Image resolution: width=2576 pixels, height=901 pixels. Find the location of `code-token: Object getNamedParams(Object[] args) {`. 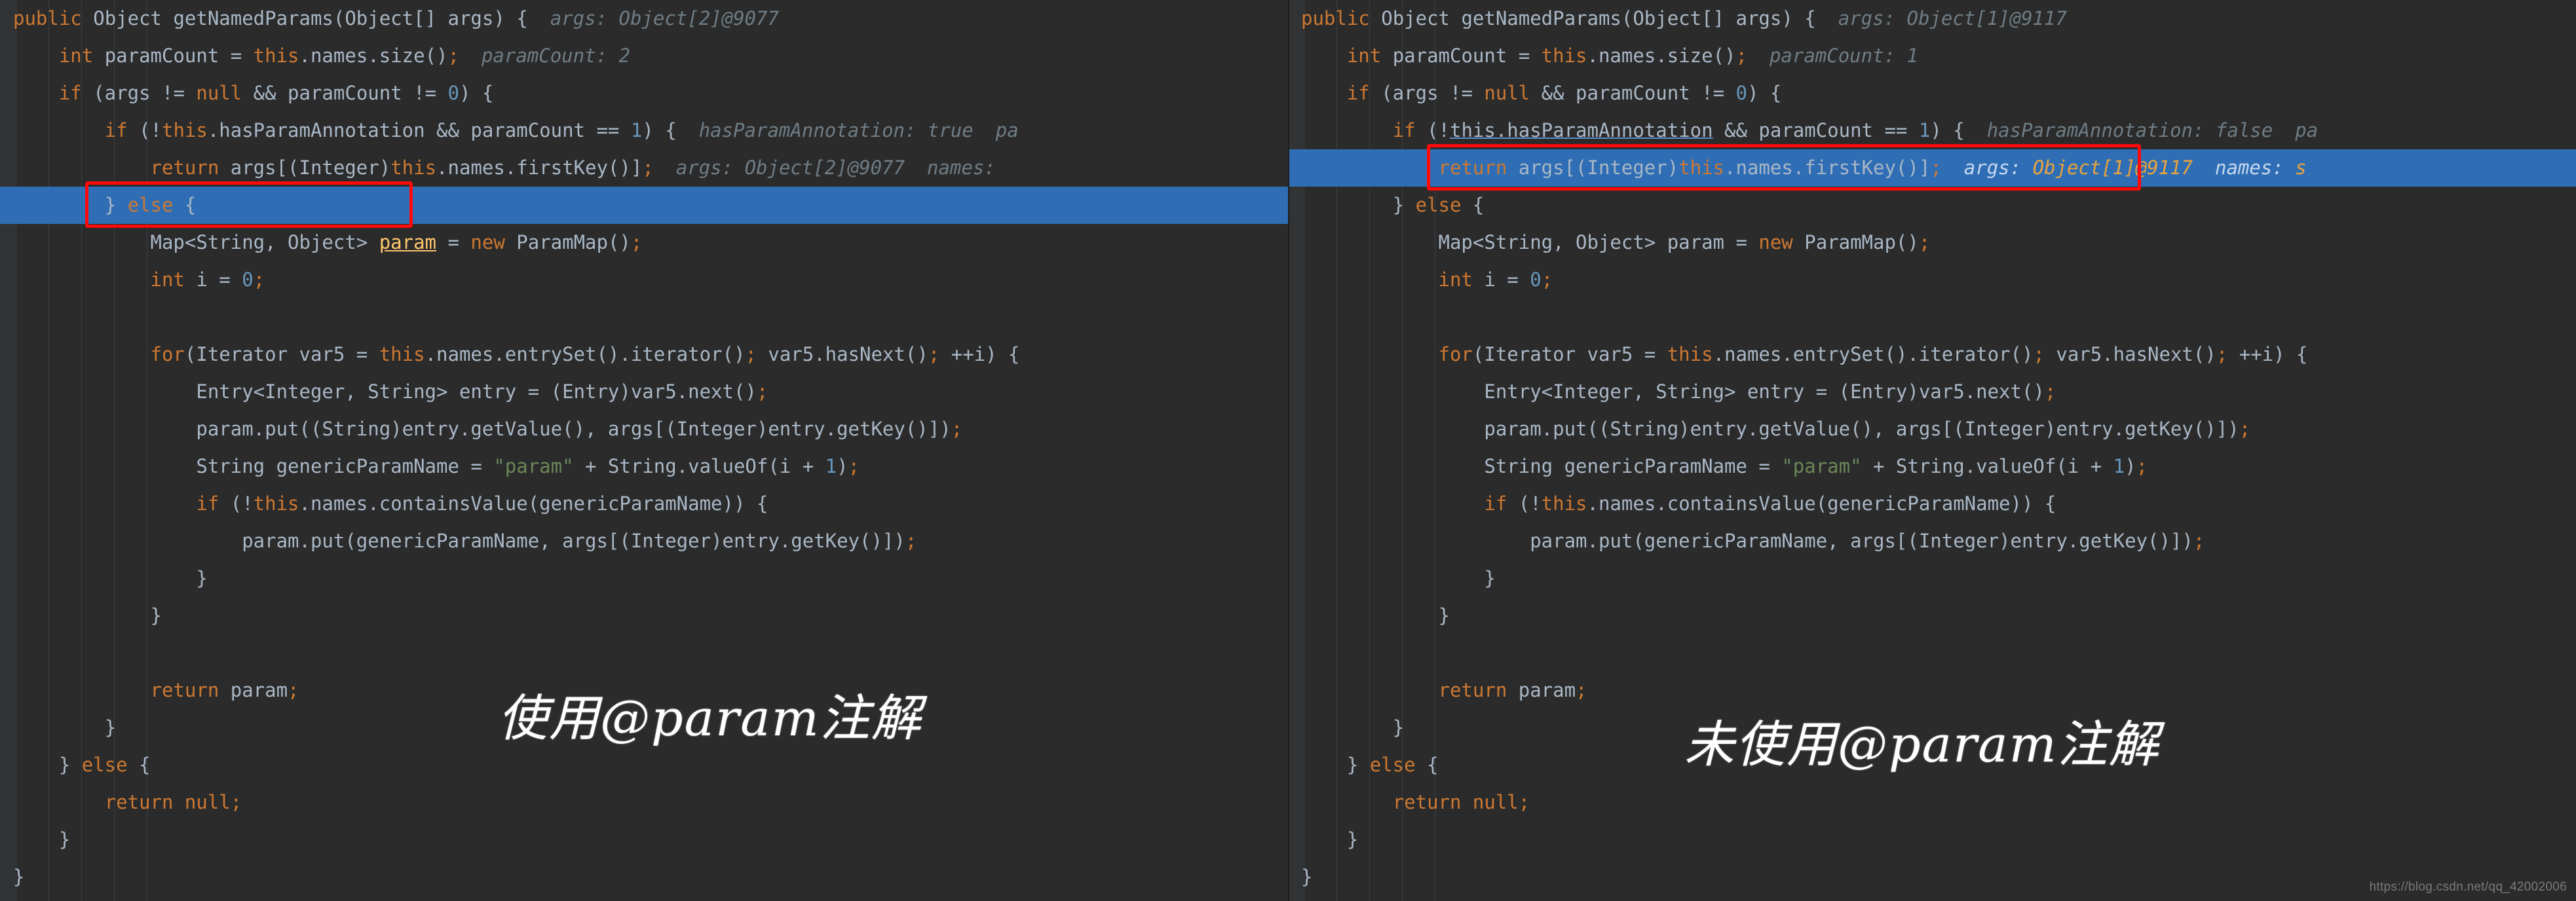

code-token: Object getNamedParams(Object[] args) { is located at coordinates (1598, 18).